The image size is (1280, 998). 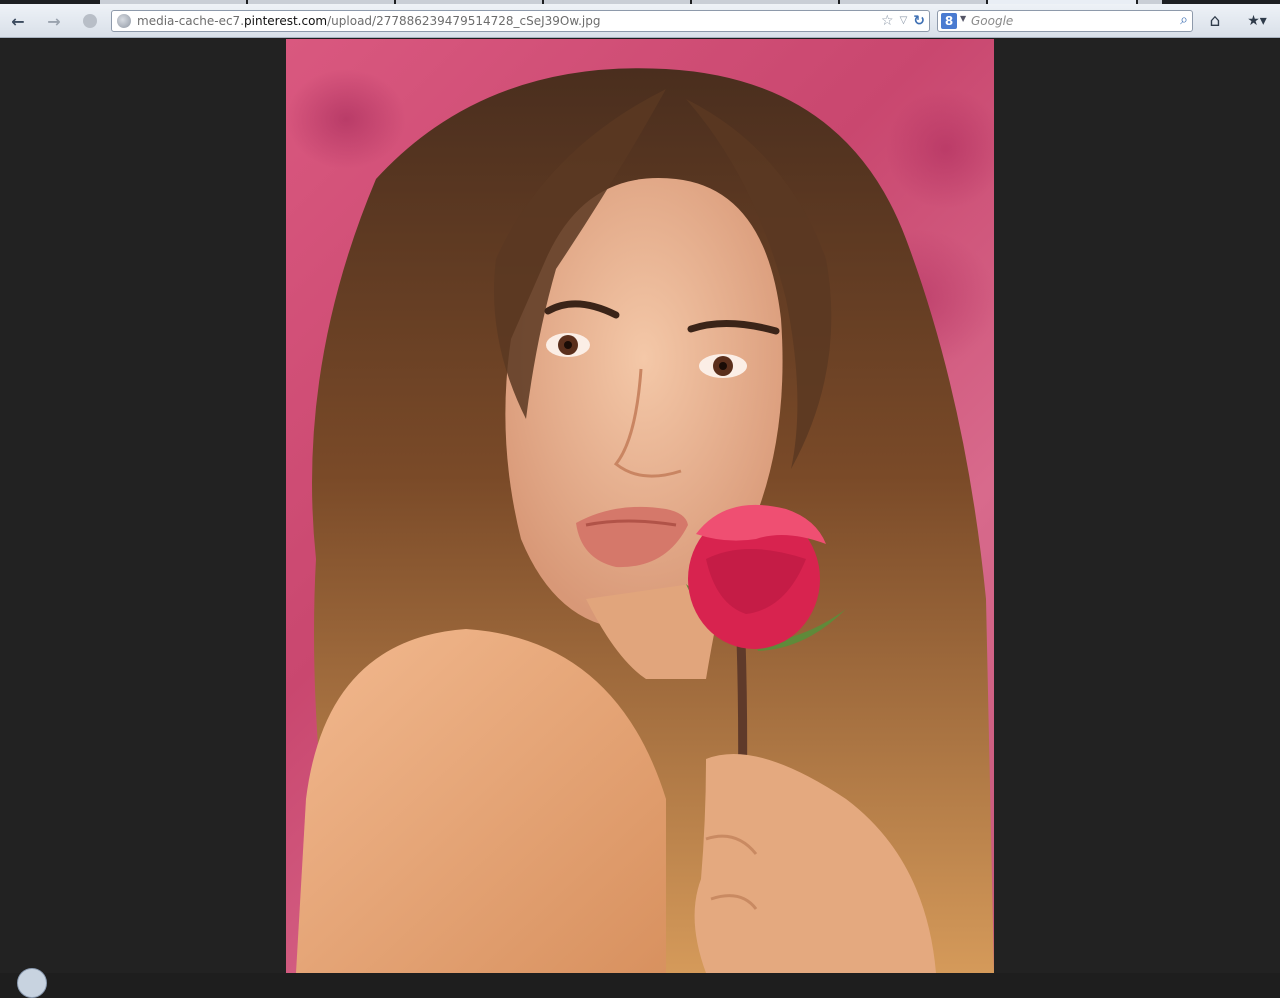 What do you see at coordinates (1071, 21) in the screenshot?
I see `search-input` at bounding box center [1071, 21].